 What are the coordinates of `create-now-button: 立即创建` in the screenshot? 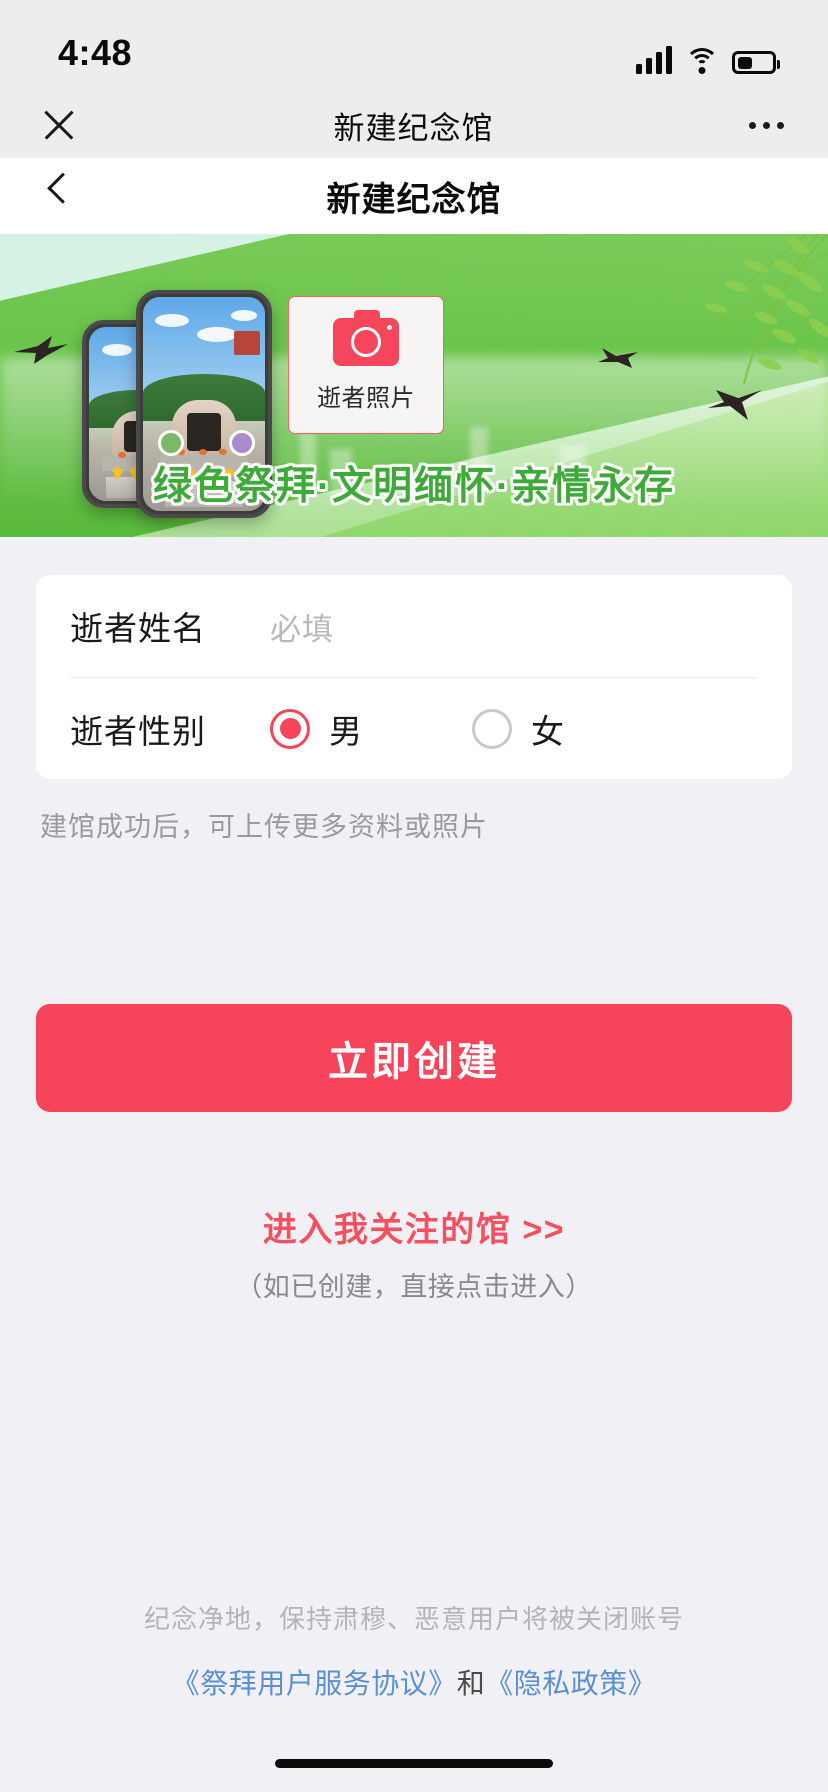 It's located at (414, 1058).